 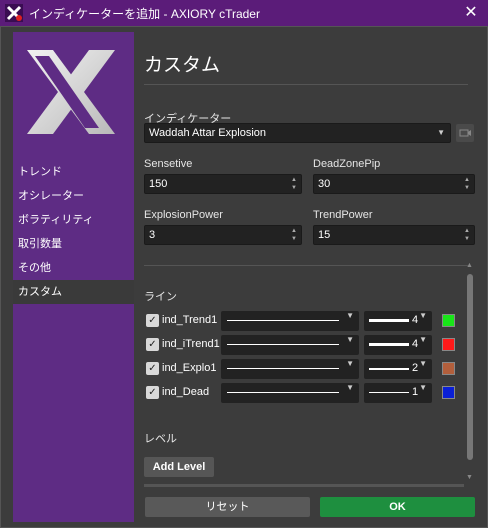 I want to click on horizontal-scrollbar, so click(x=304, y=485).